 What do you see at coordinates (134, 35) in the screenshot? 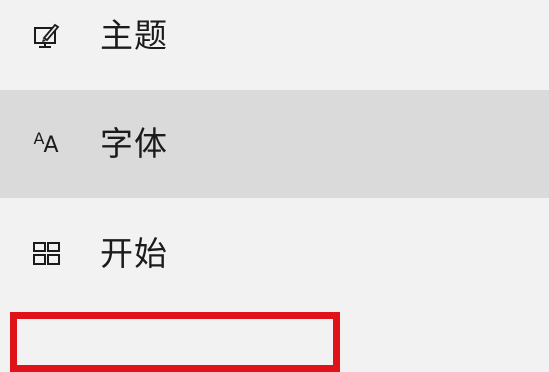
I see `nav-item-label: 主题` at bounding box center [134, 35].